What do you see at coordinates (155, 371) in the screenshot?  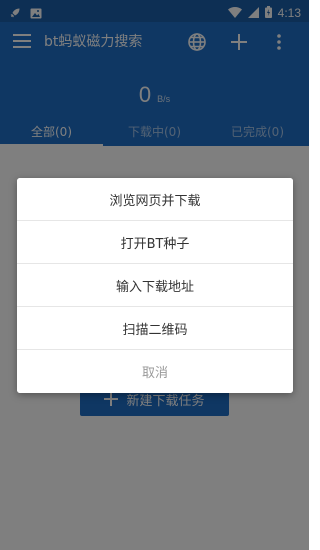 I see `cancel-button: 取消` at bounding box center [155, 371].